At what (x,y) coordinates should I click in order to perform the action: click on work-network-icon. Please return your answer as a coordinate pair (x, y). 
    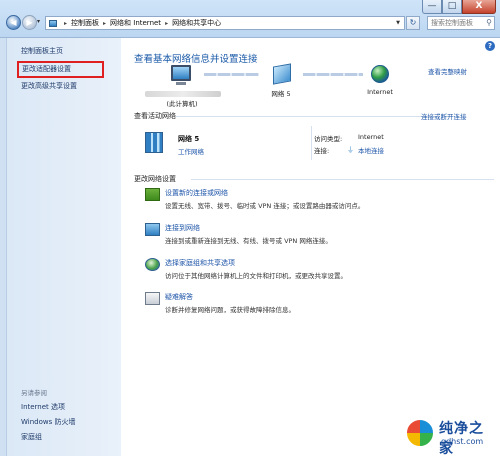
    Looking at the image, I should click on (154, 142).